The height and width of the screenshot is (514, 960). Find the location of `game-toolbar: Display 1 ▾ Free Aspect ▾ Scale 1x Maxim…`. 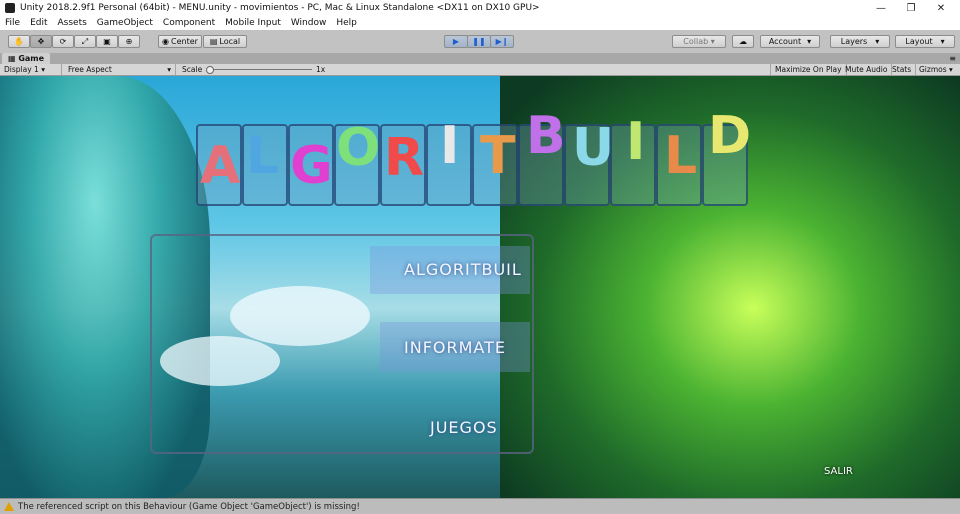

game-toolbar: Display 1 ▾ Free Aspect ▾ Scale 1x Maxim… is located at coordinates (480, 70).